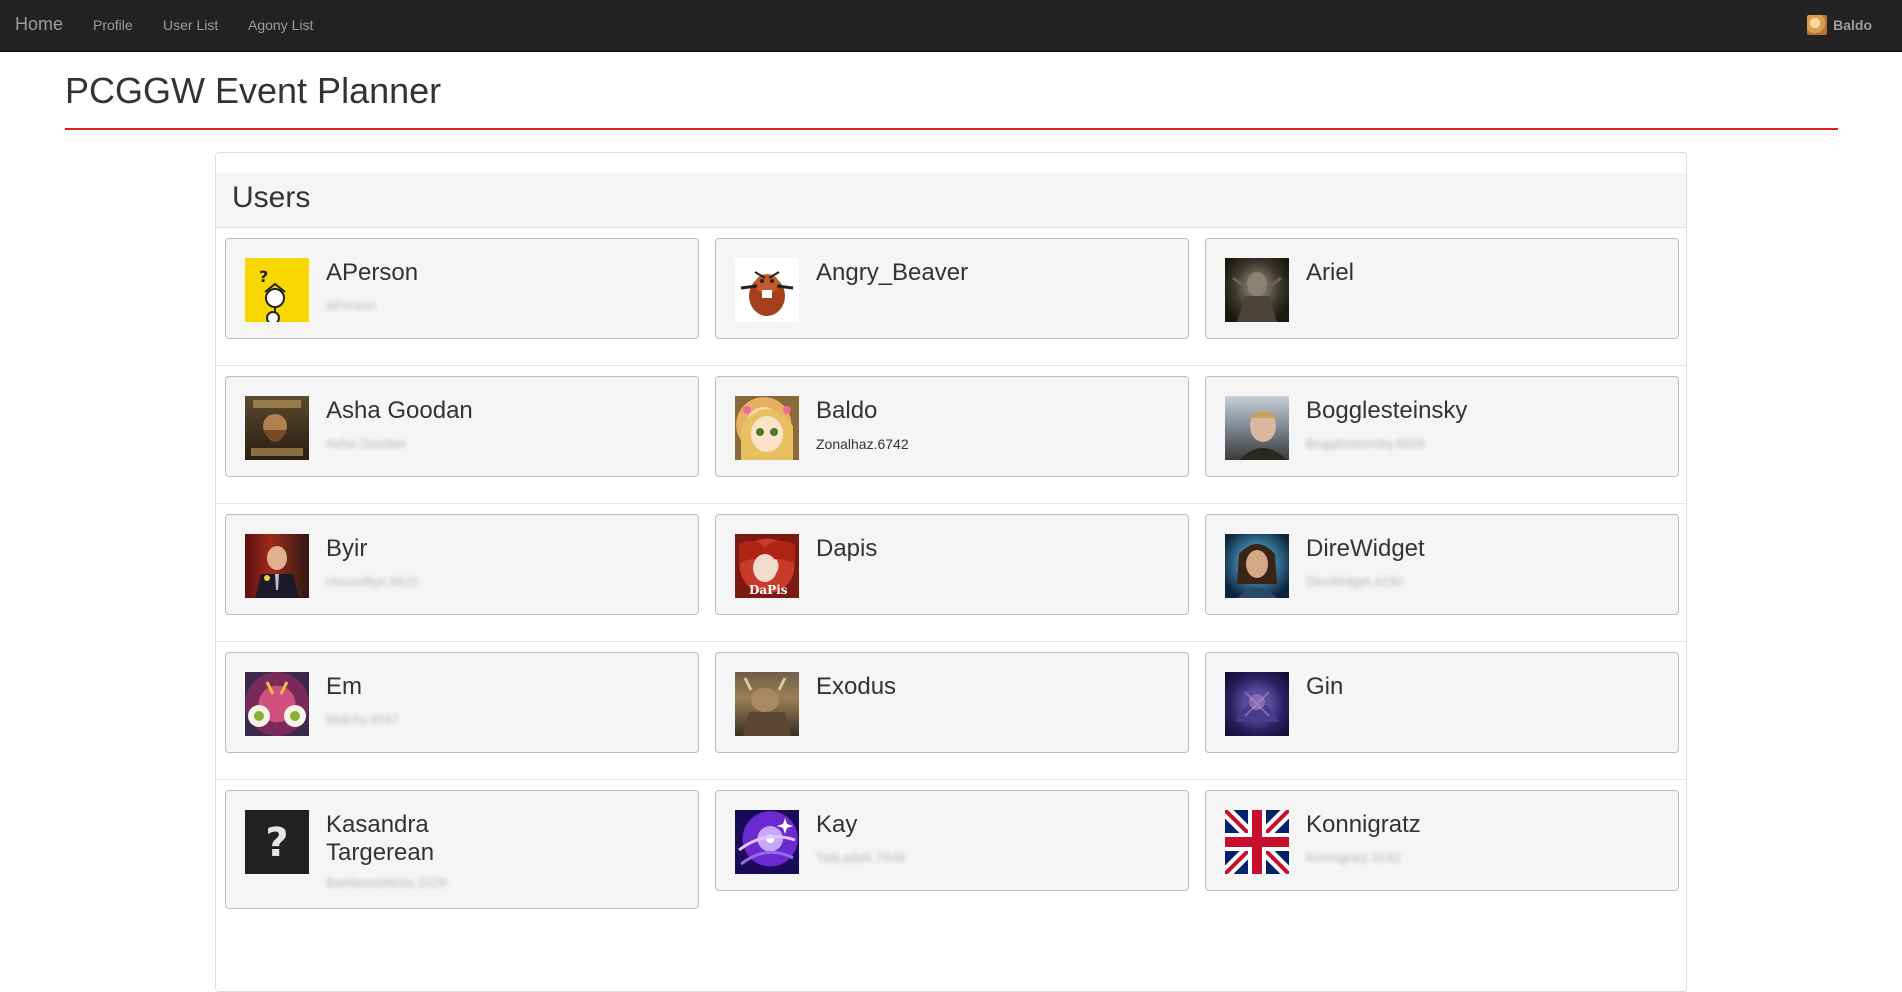  Describe the element at coordinates (380, 838) in the screenshot. I see `user-name: Kasandra Targerean` at that location.